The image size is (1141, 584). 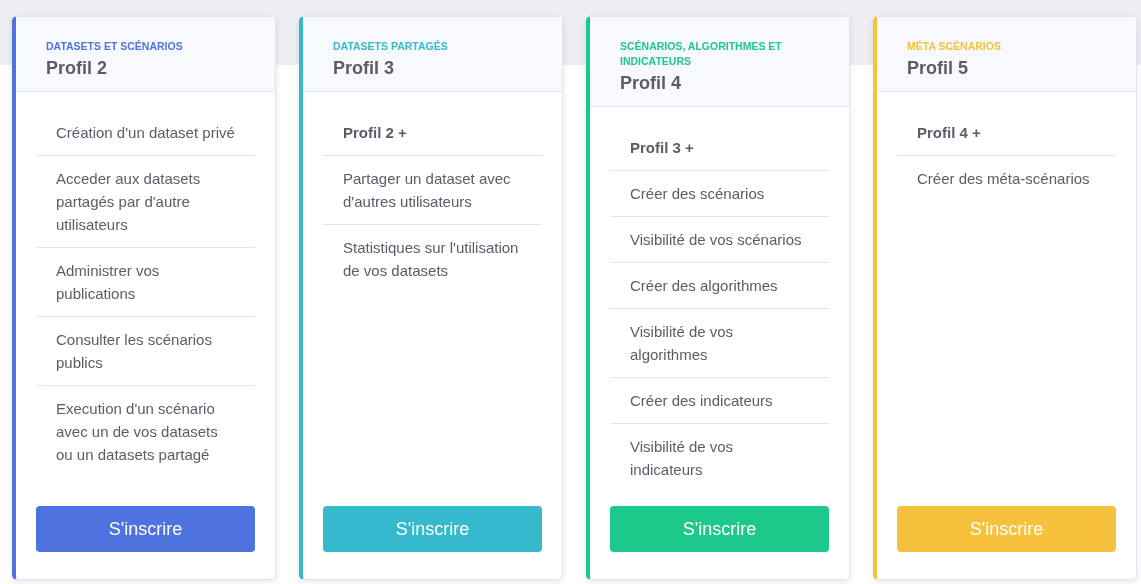 What do you see at coordinates (137, 432) in the screenshot?
I see `feature-item: Execution d'un scénario avec un de vos datasets ou un datasets partagé` at bounding box center [137, 432].